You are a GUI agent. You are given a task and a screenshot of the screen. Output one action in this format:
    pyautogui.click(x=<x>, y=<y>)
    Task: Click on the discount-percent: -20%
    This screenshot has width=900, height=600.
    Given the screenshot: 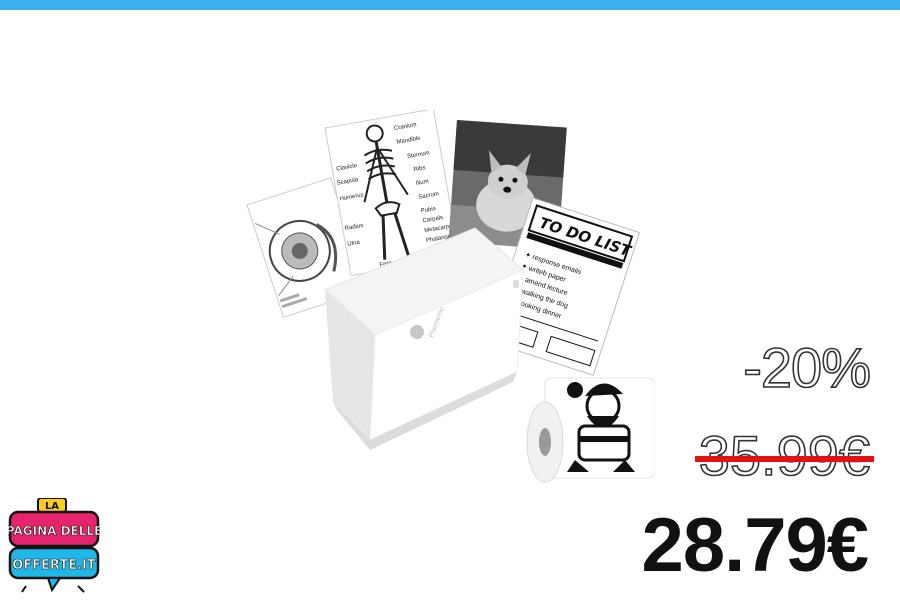 What is the action you would take?
    pyautogui.click(x=806, y=367)
    